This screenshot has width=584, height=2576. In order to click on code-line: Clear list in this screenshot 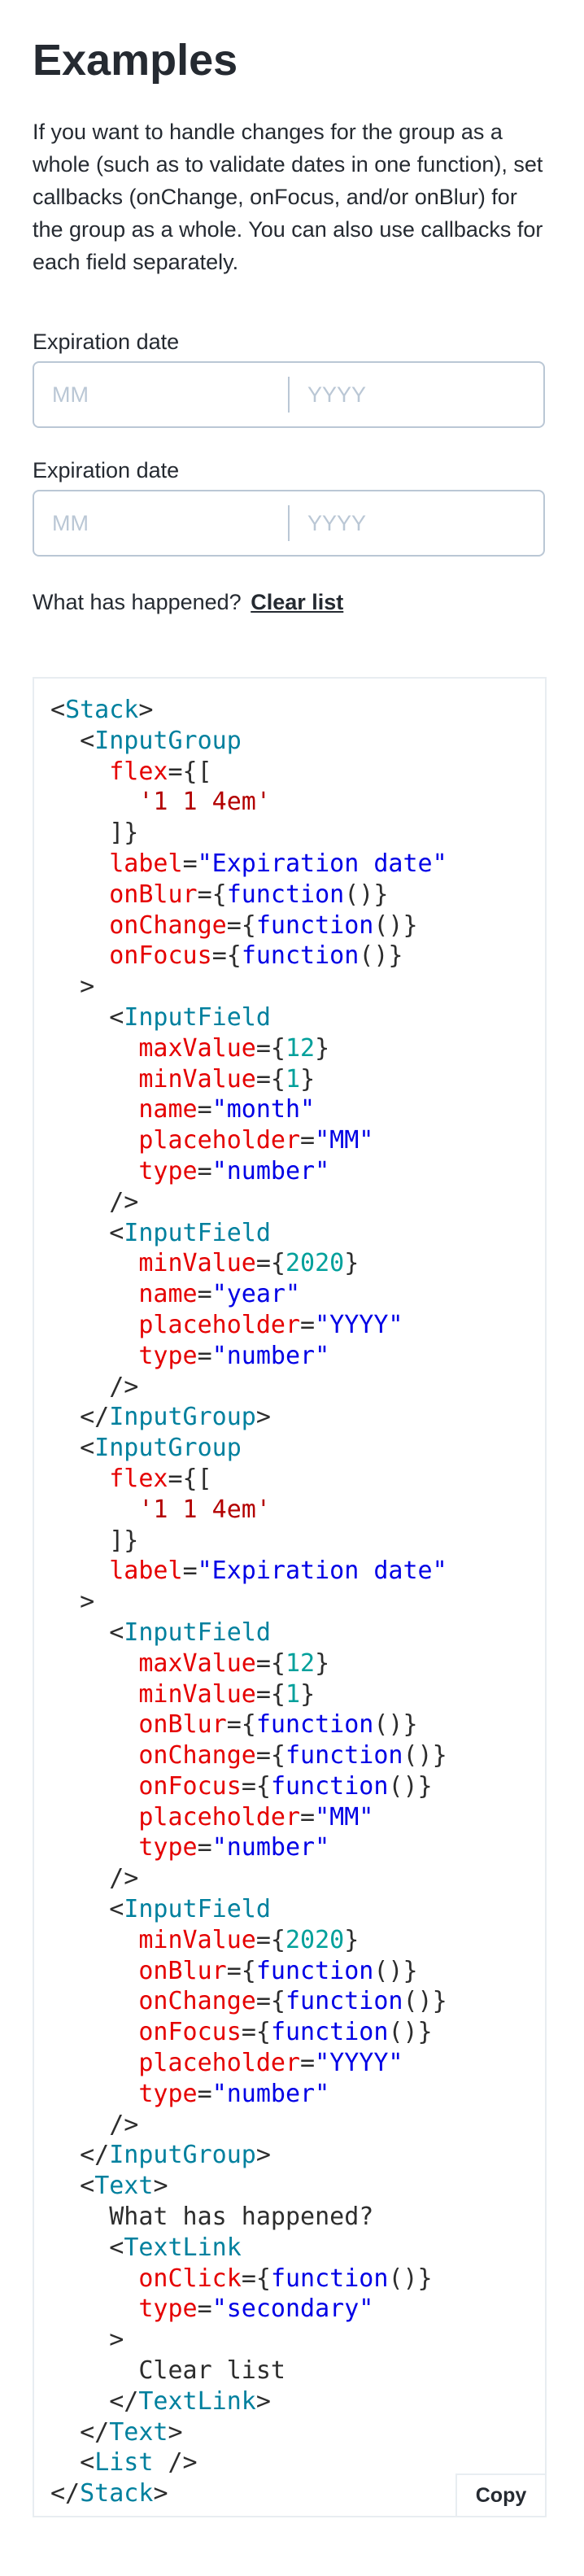, I will do `click(167, 2371)`.